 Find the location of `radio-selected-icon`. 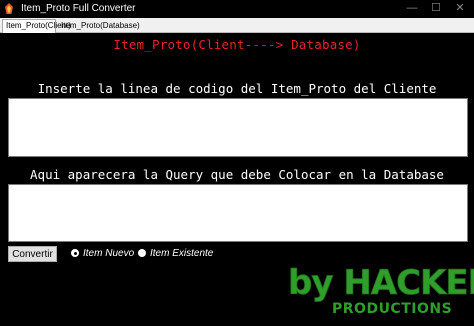

radio-selected-icon is located at coordinates (75, 253).